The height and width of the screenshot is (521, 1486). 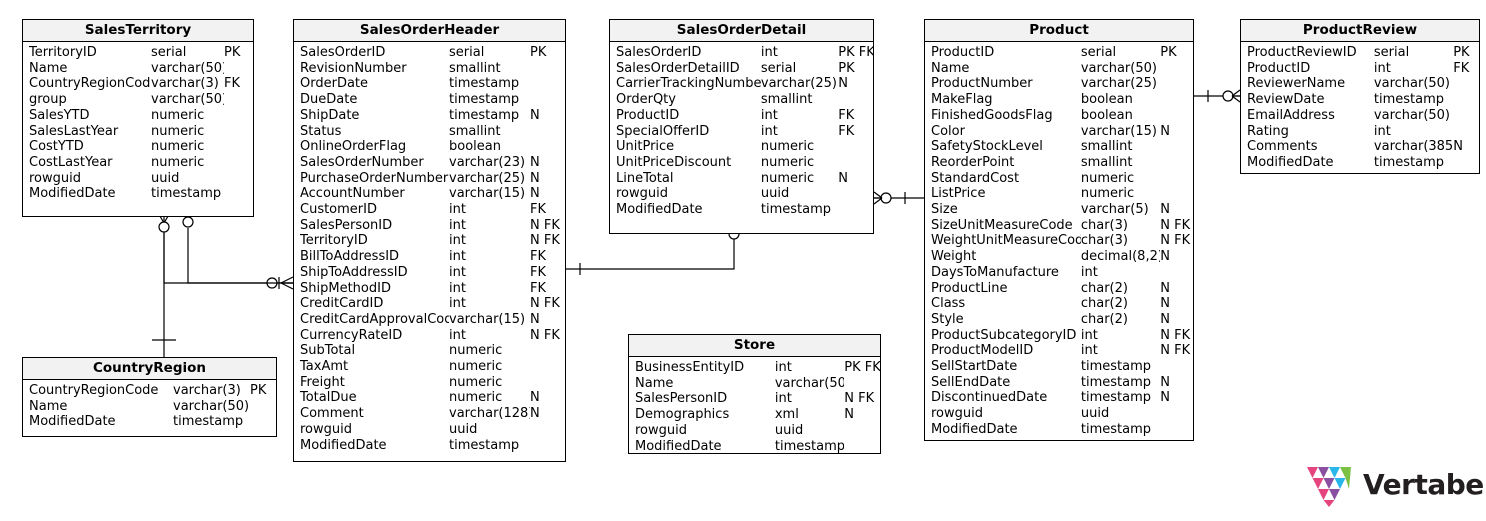 I want to click on attribute-row: ProductNumber varchar(25), so click(x=1059, y=84).